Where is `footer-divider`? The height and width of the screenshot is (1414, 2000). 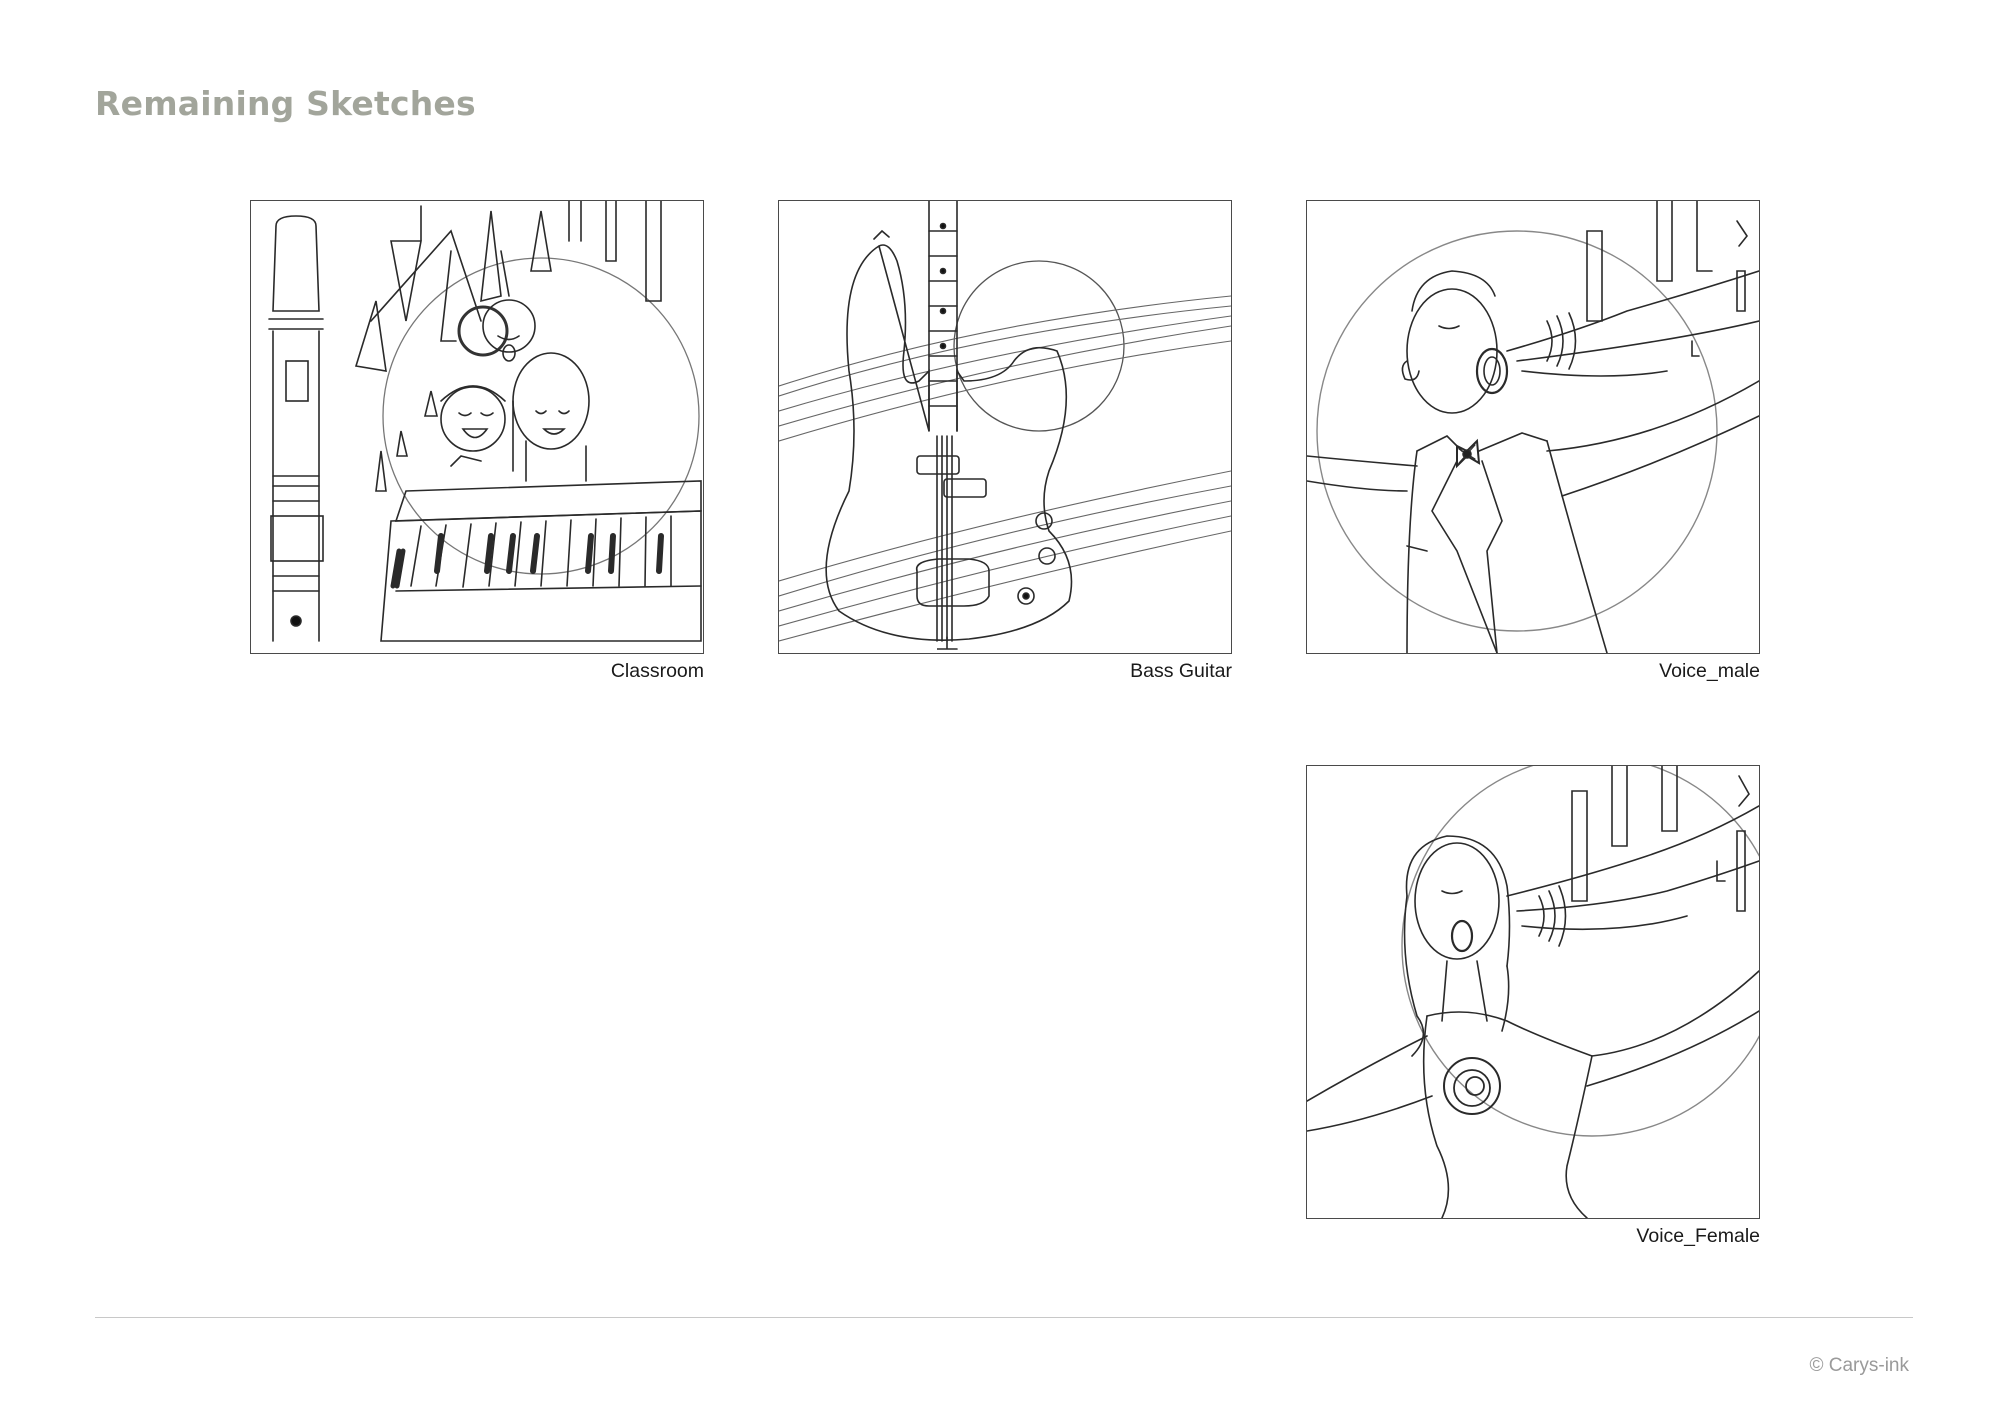 footer-divider is located at coordinates (1004, 1317).